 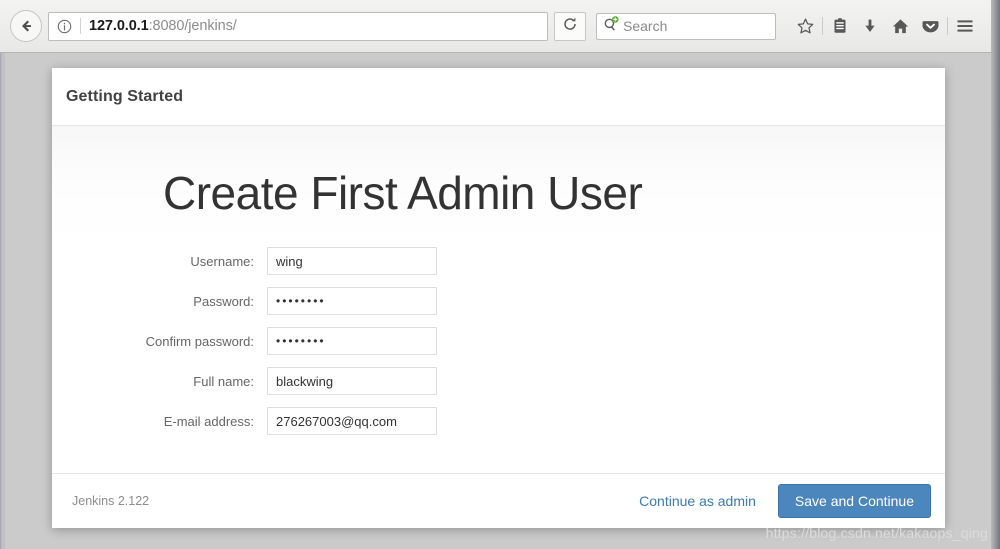 What do you see at coordinates (111, 501) in the screenshot?
I see `jenkins-version: Jenkins 2.122` at bounding box center [111, 501].